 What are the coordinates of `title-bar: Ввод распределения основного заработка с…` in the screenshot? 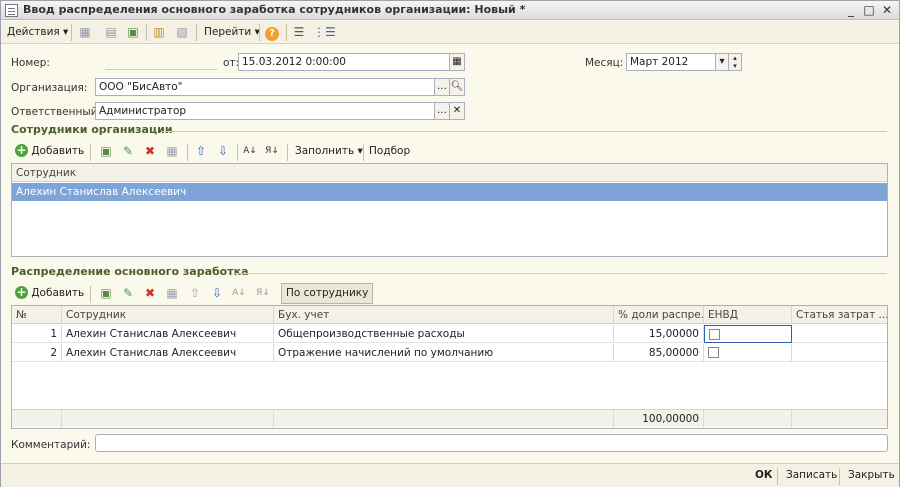 It's located at (450, 10).